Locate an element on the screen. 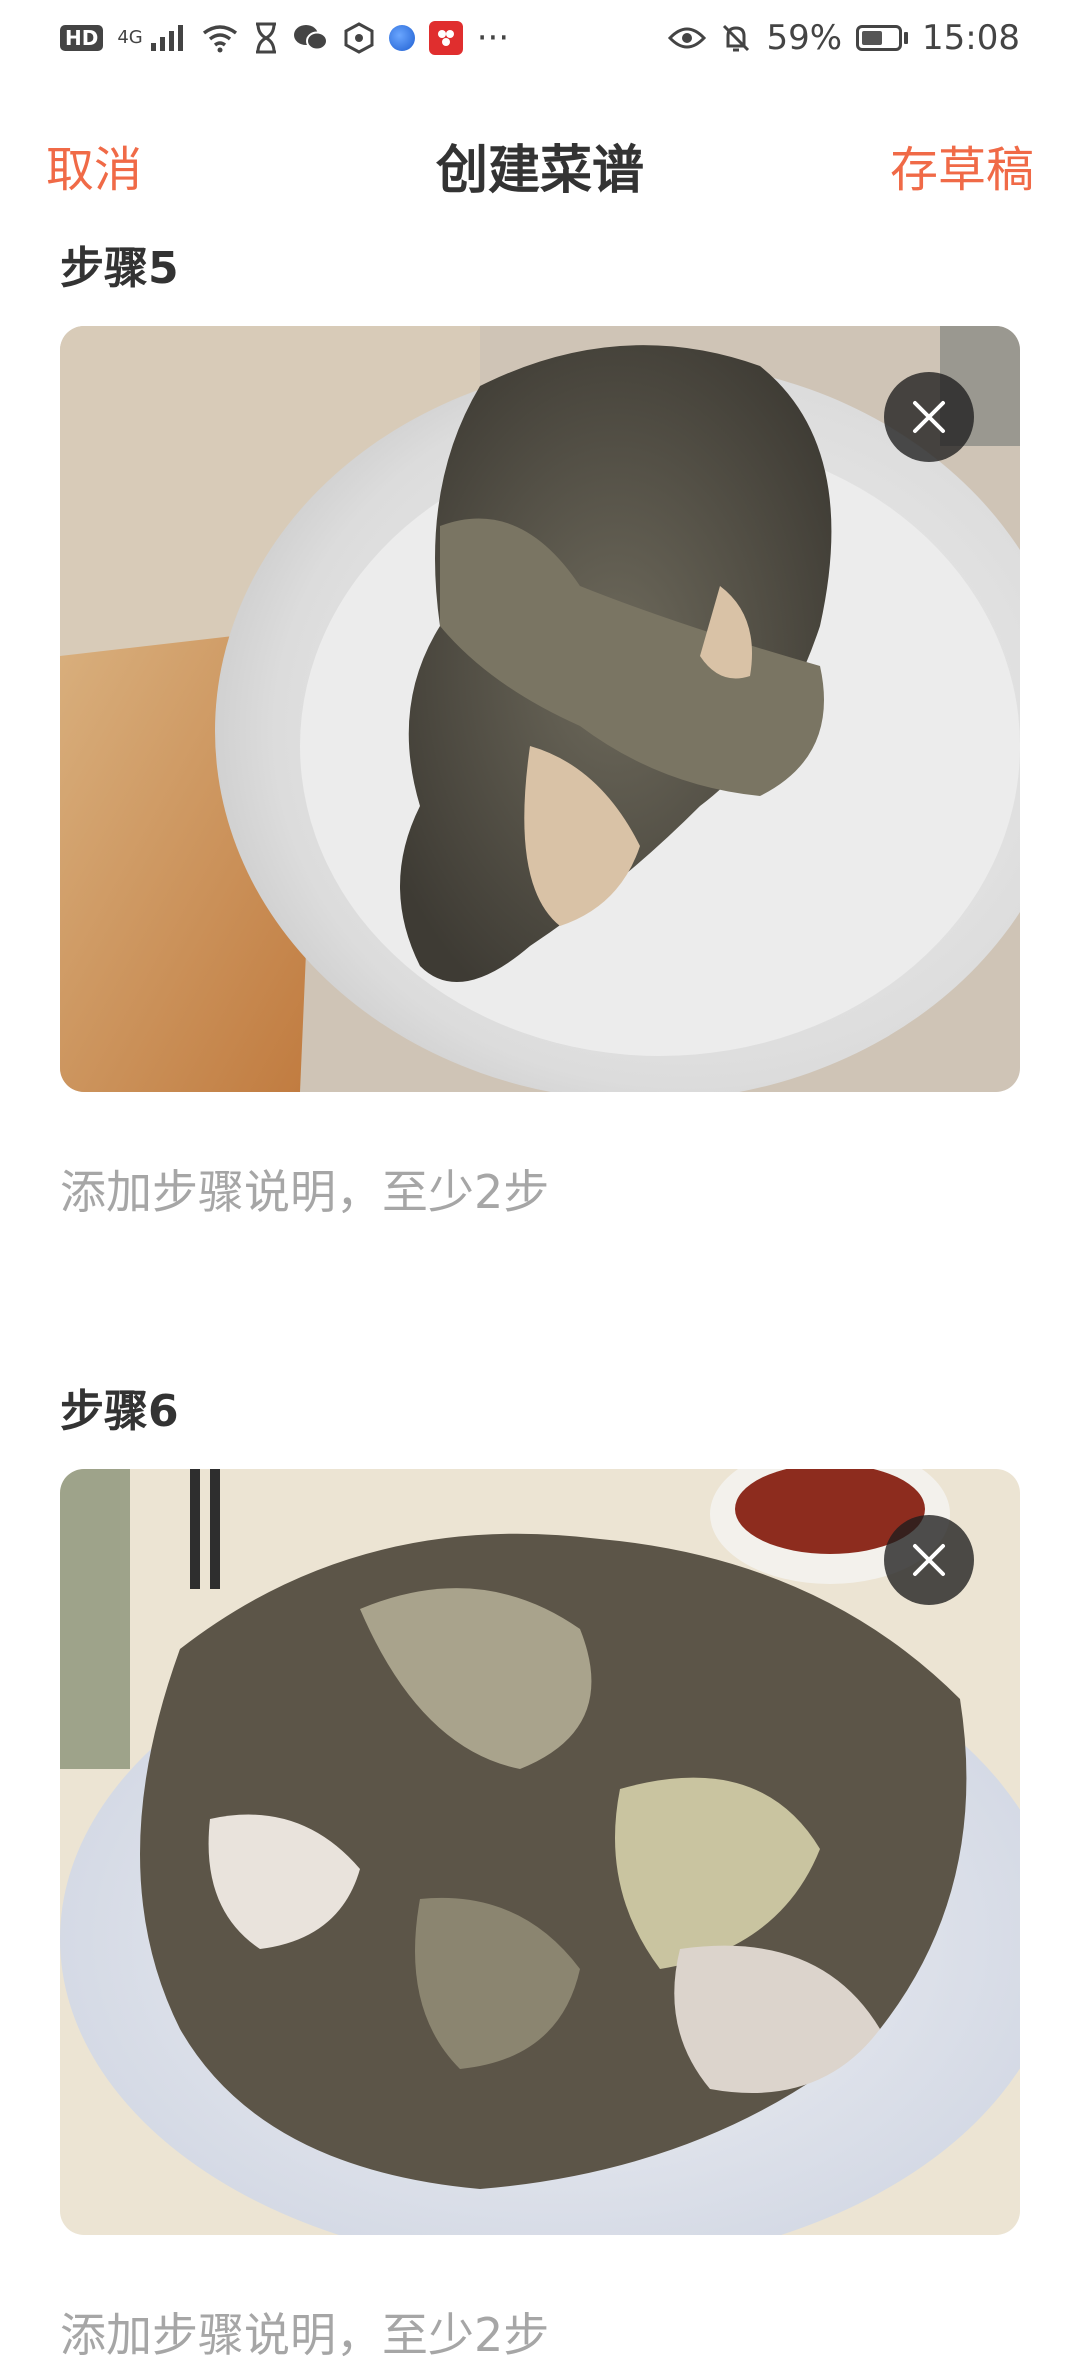  network-type-label: 4G is located at coordinates (130, 37).